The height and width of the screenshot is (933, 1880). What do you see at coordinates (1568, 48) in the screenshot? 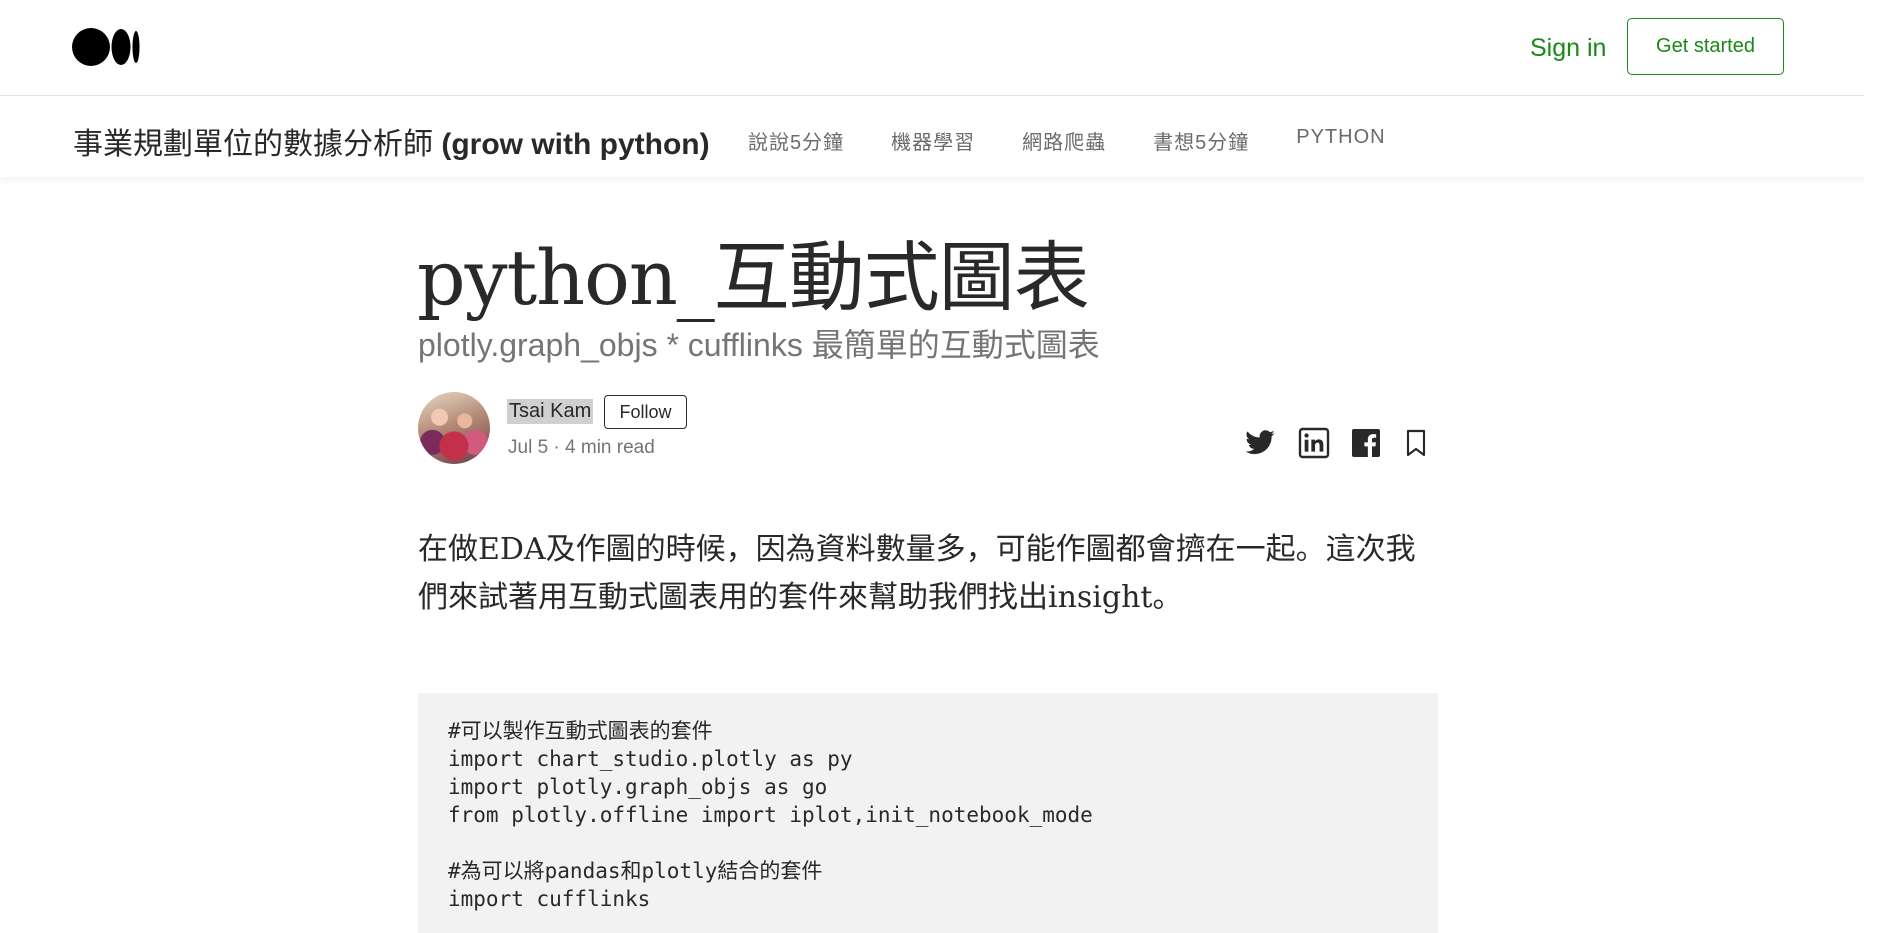
I see `sign-in-link: Sign in` at bounding box center [1568, 48].